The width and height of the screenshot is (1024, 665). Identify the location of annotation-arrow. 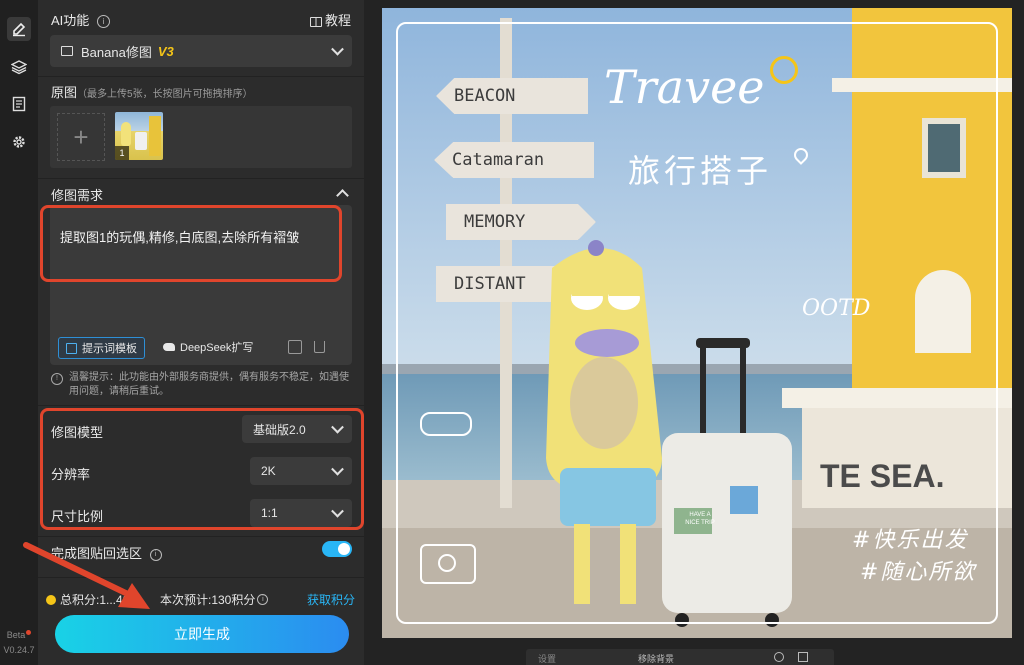
(86, 575).